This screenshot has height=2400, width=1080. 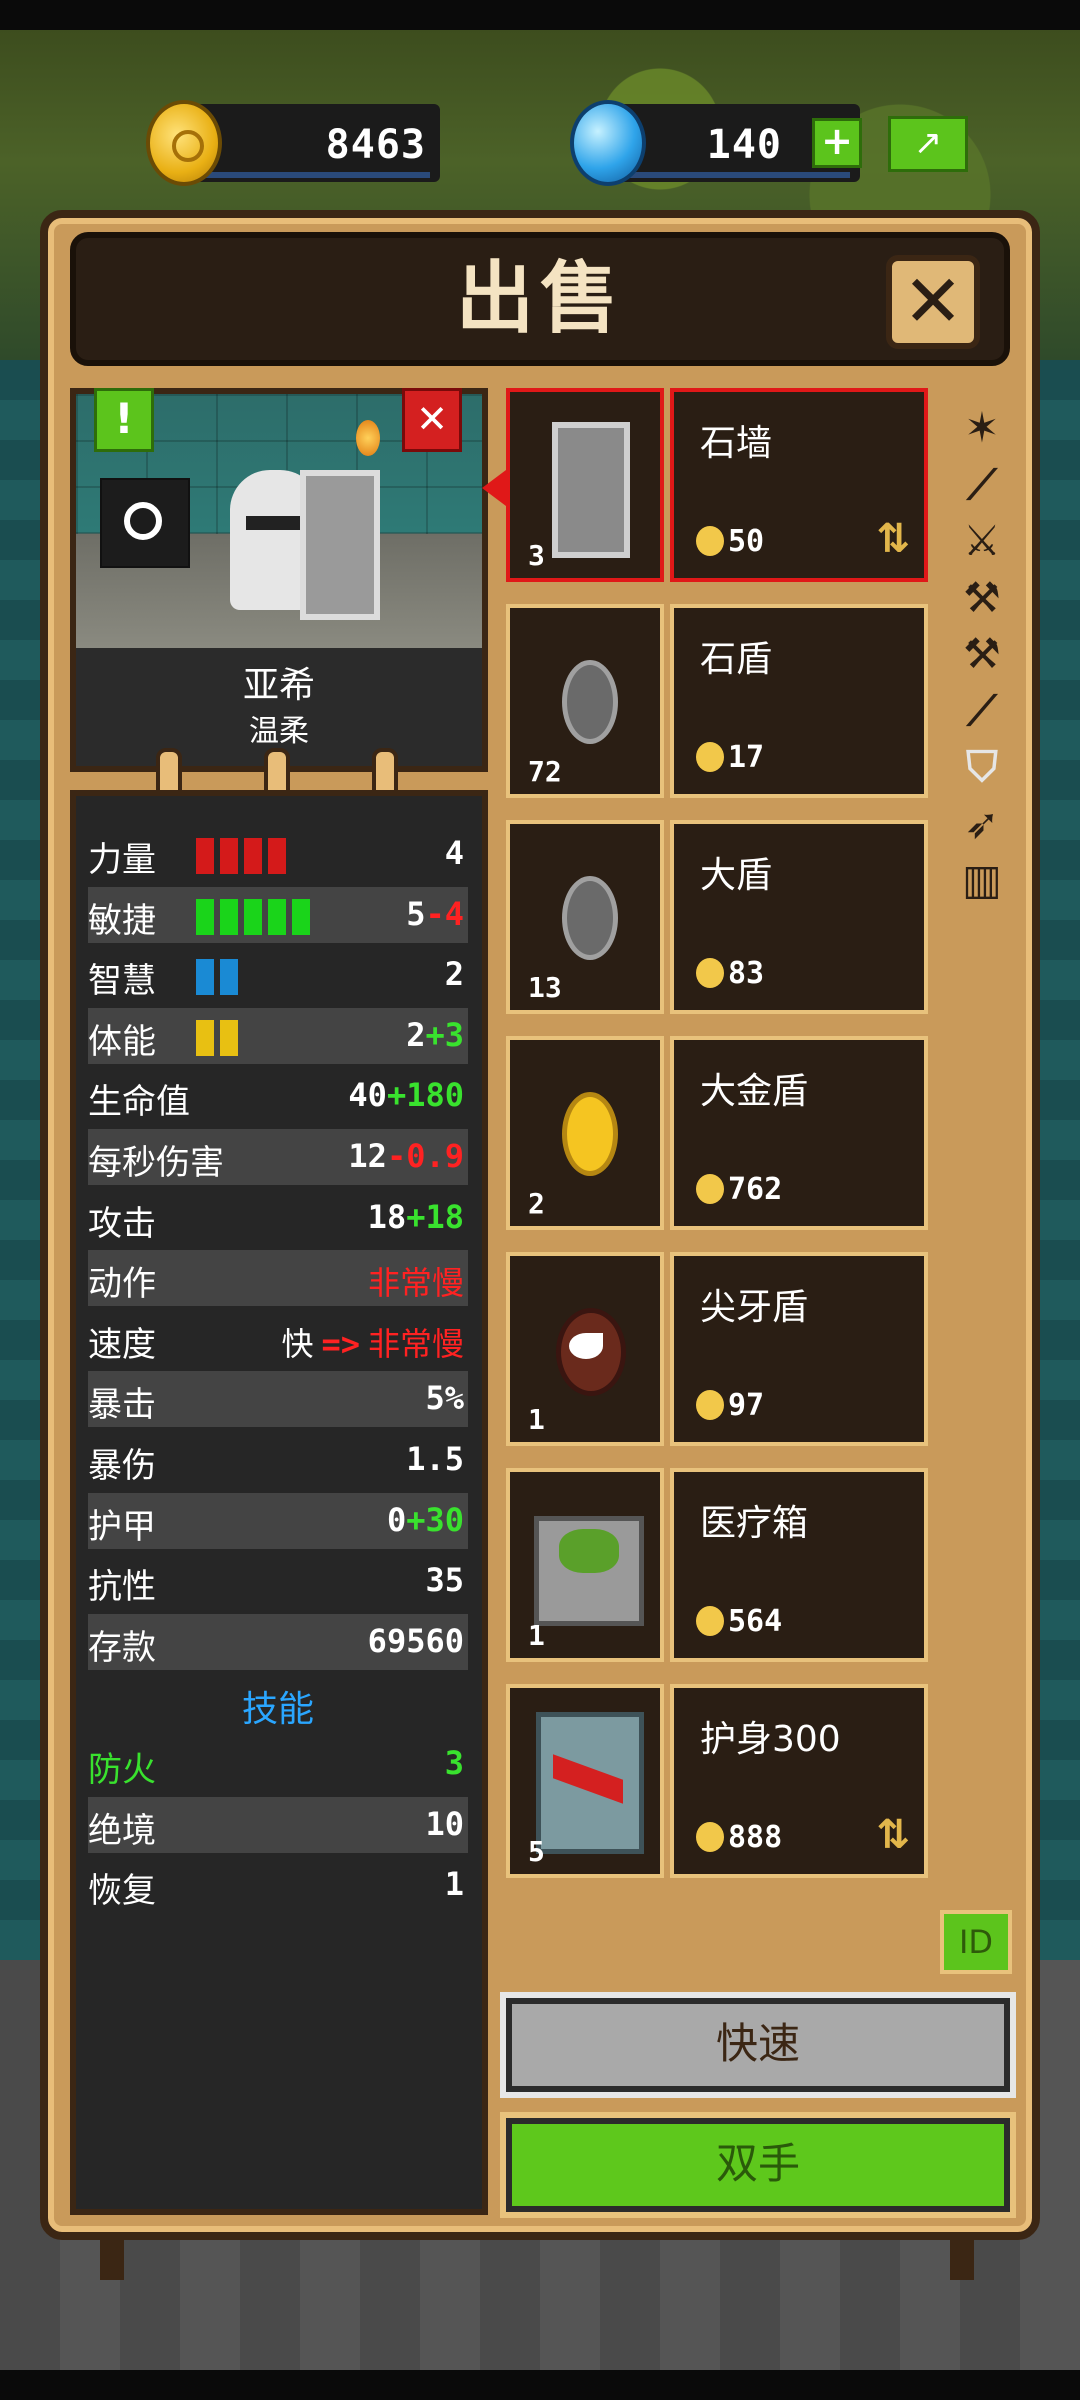 I want to click on item-thumbnail: 72, so click(x=585, y=701).